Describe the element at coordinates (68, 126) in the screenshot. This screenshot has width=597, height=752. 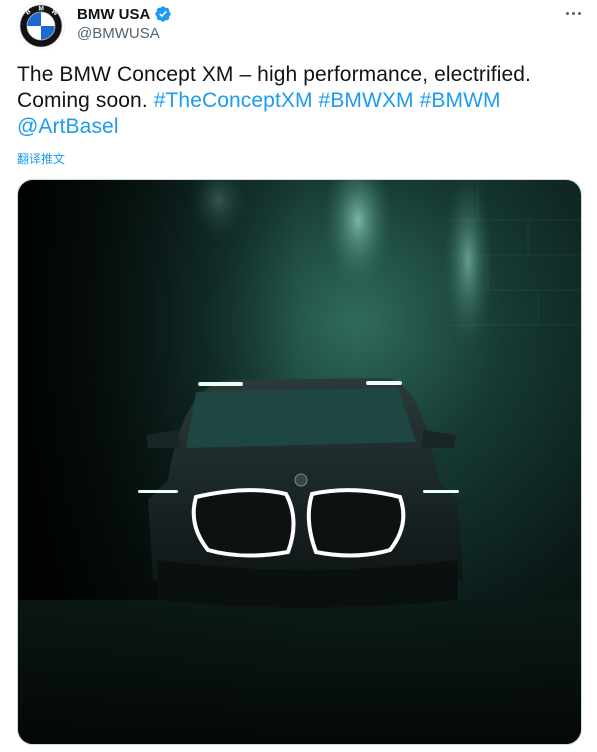
I see `mention-artbasel: @ArtBasel` at that location.